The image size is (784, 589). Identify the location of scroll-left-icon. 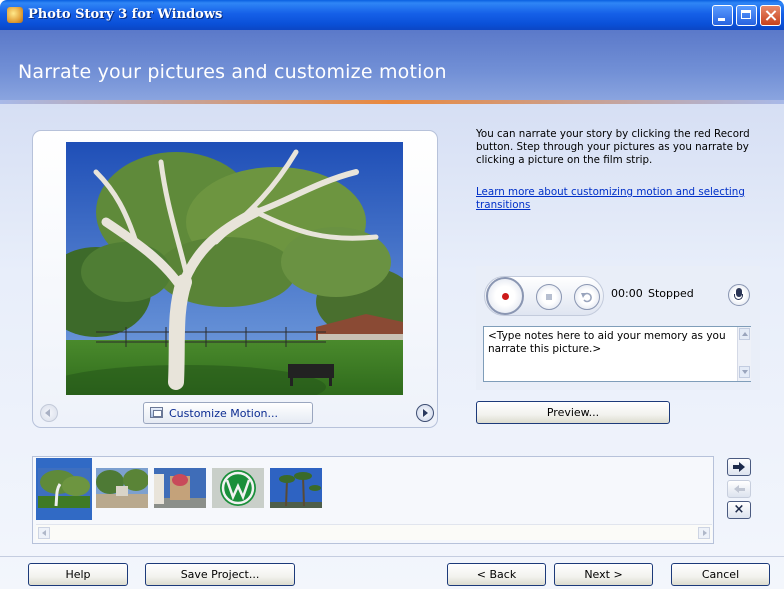
(44, 533).